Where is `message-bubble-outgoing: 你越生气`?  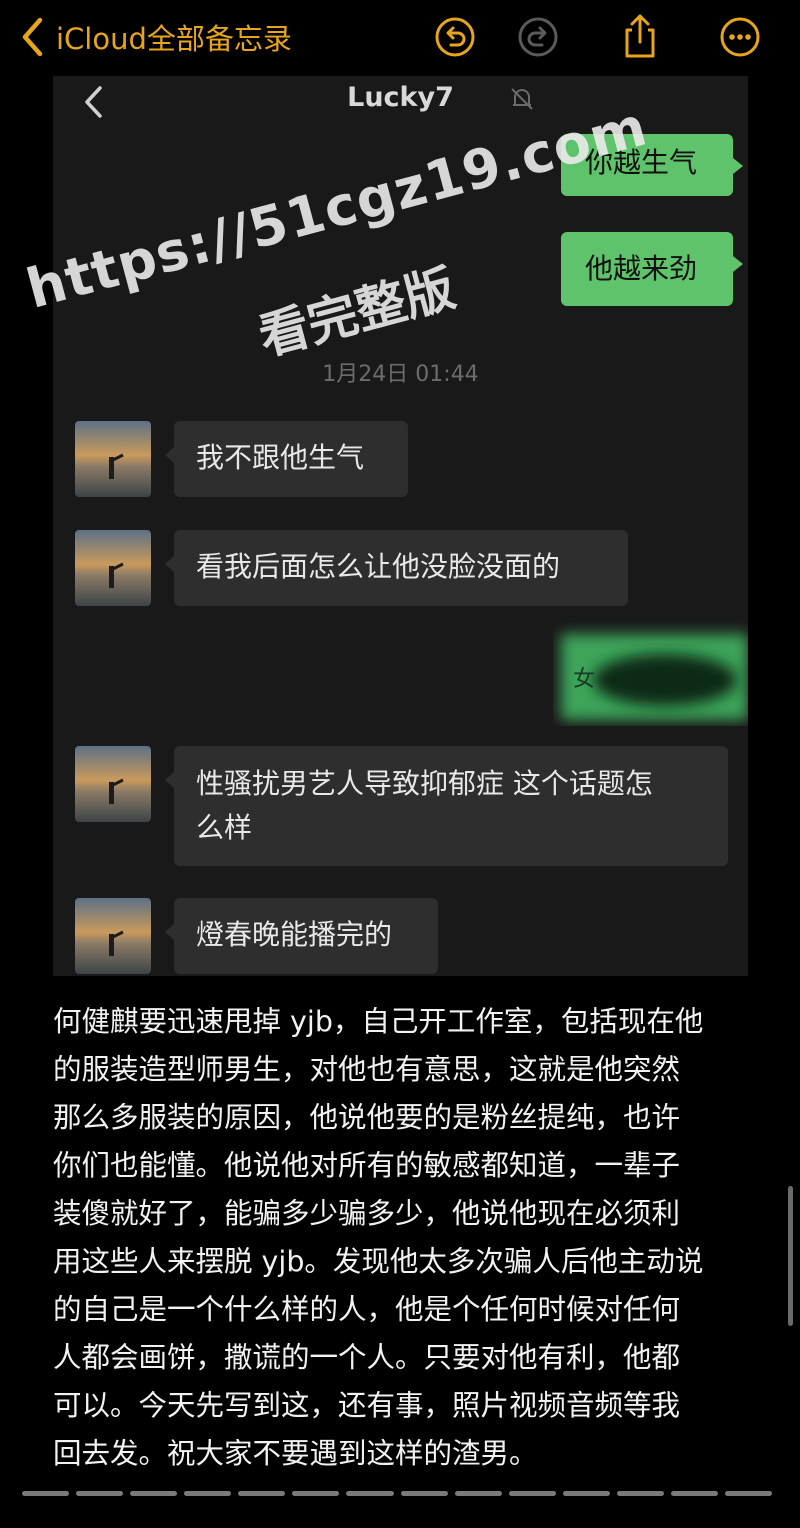 message-bubble-outgoing: 你越生气 is located at coordinates (652, 165).